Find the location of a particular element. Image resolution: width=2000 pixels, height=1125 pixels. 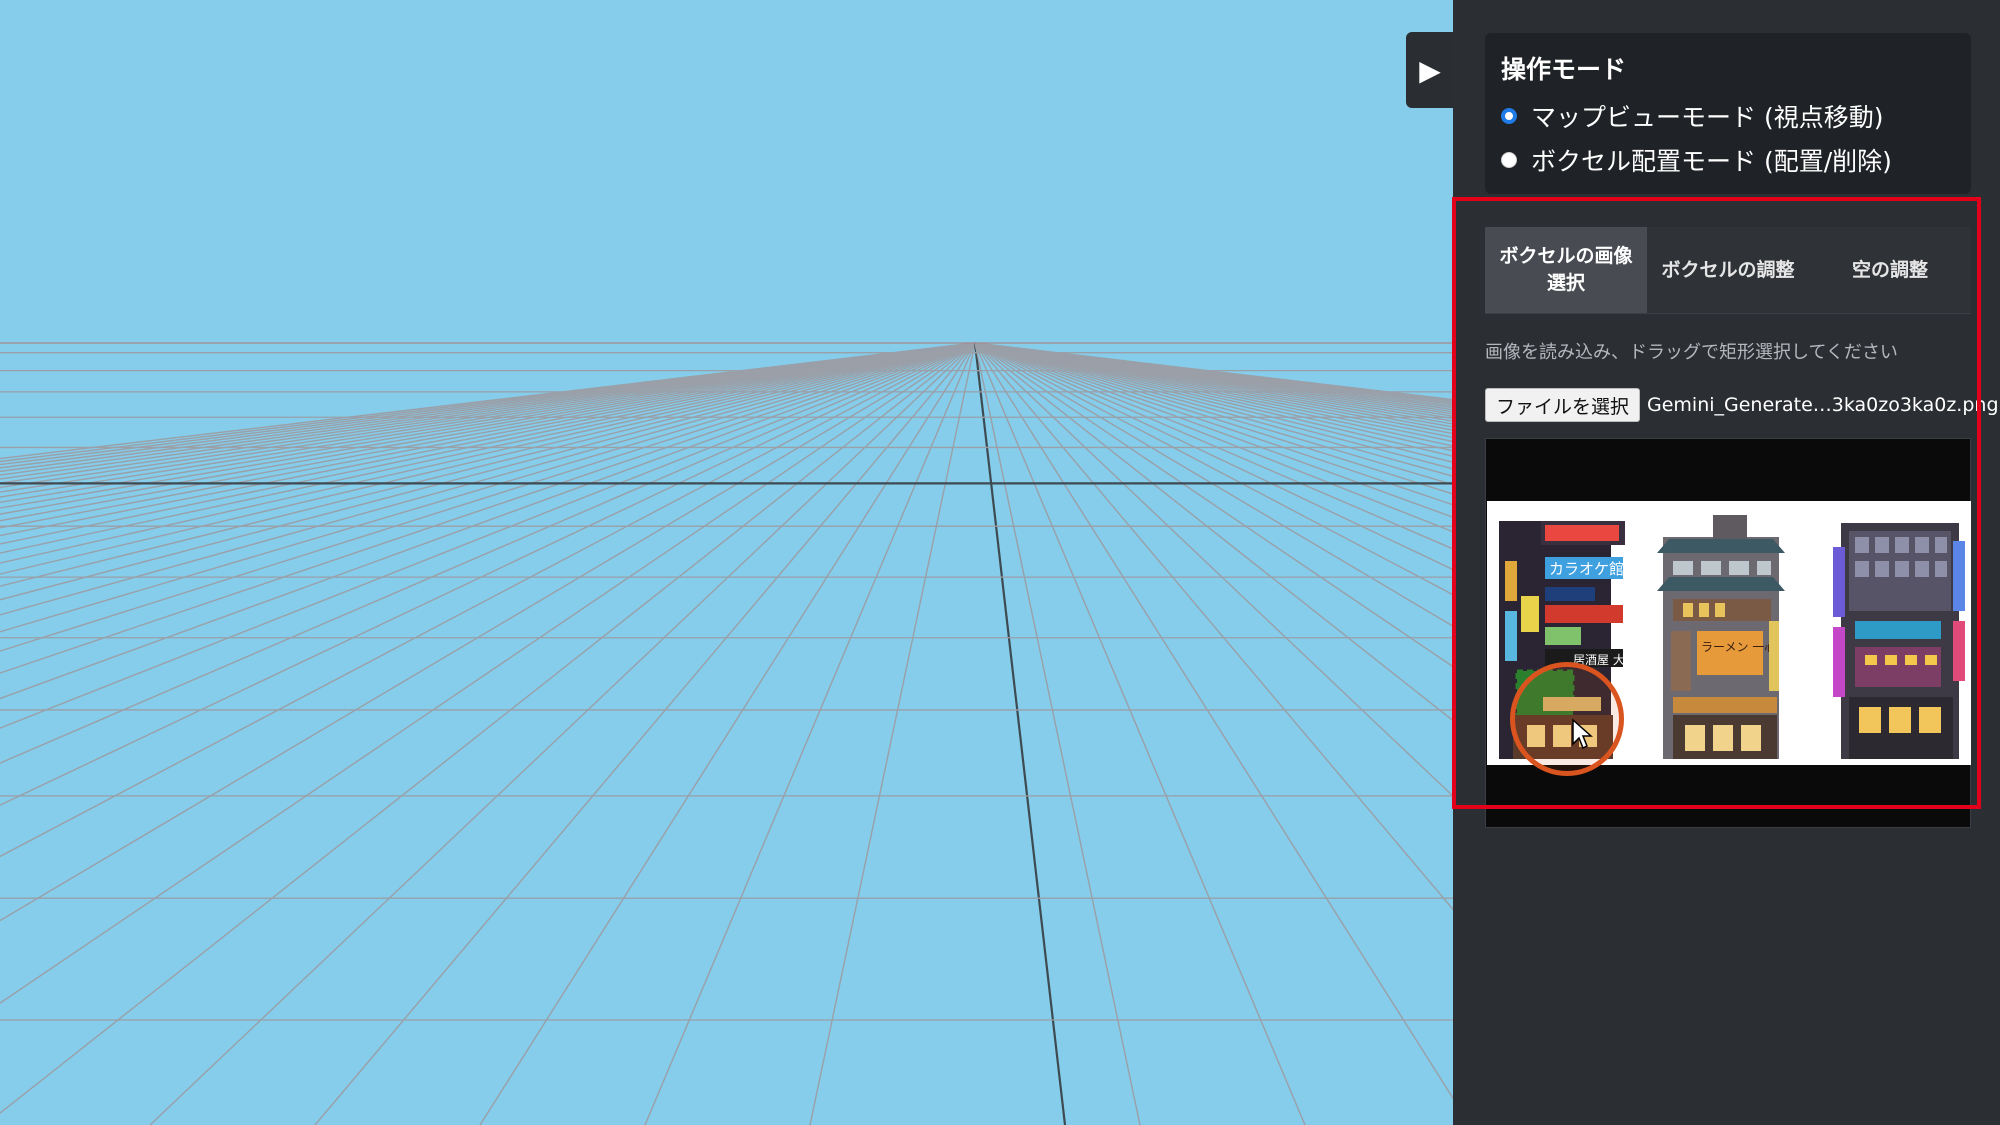

tab-voxel-adjust: ボクセルの調整 is located at coordinates (1728, 270).